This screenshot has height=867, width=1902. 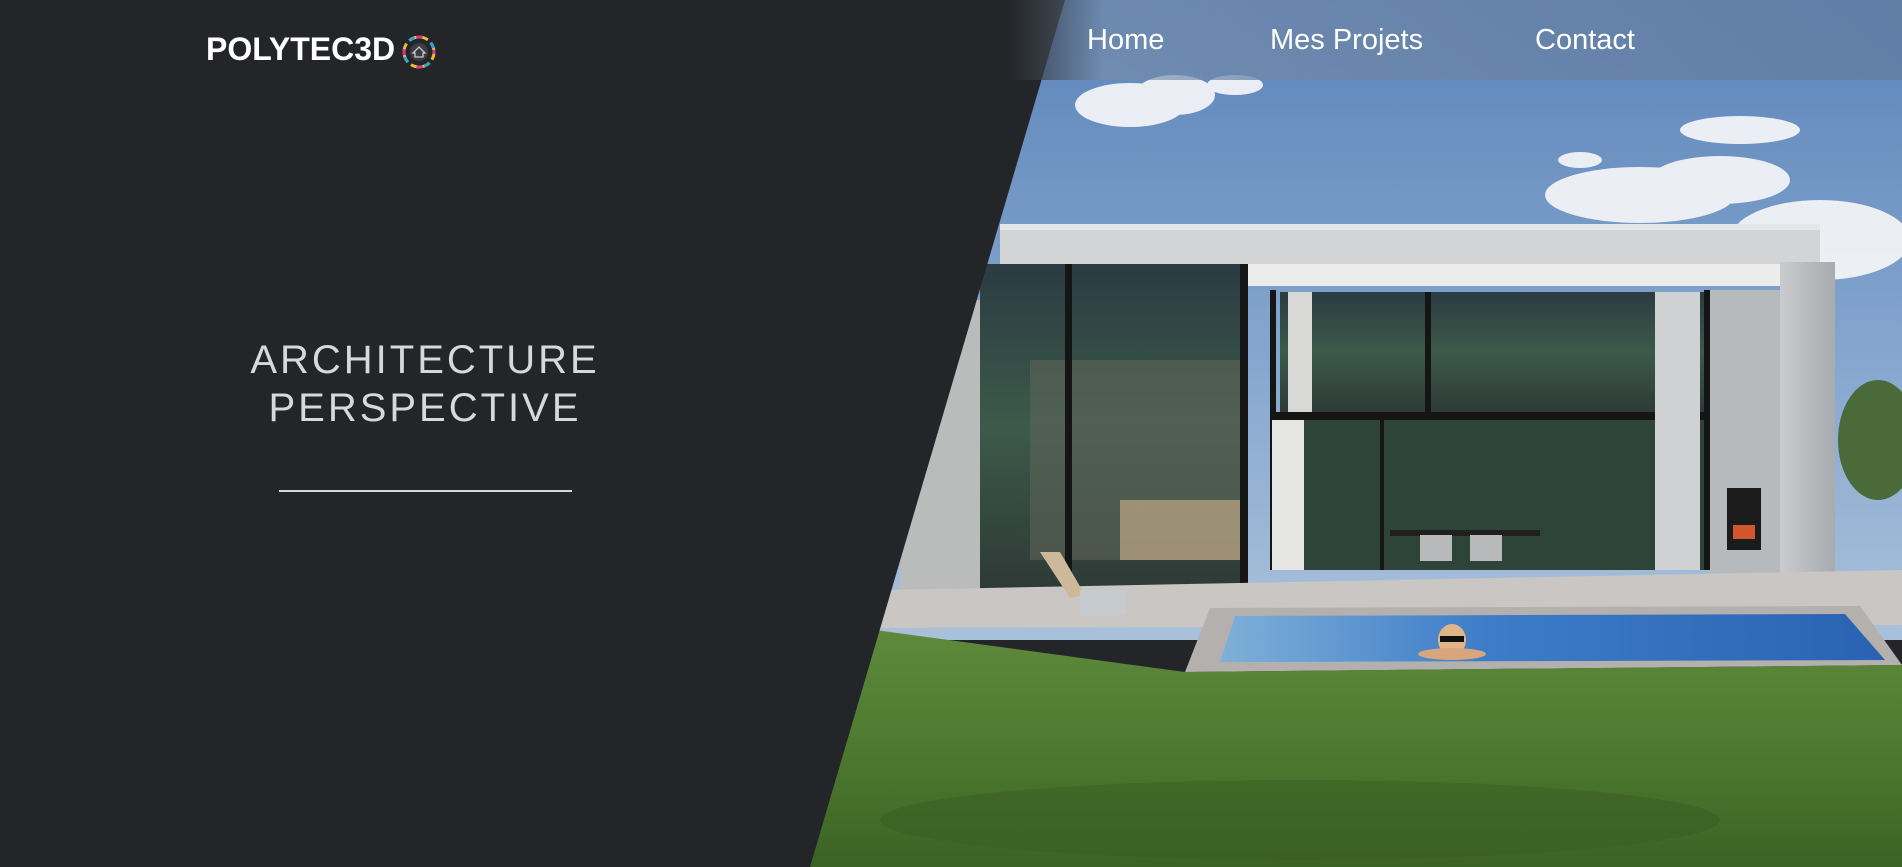 What do you see at coordinates (1125, 40) in the screenshot?
I see `nav-link-home: Home` at bounding box center [1125, 40].